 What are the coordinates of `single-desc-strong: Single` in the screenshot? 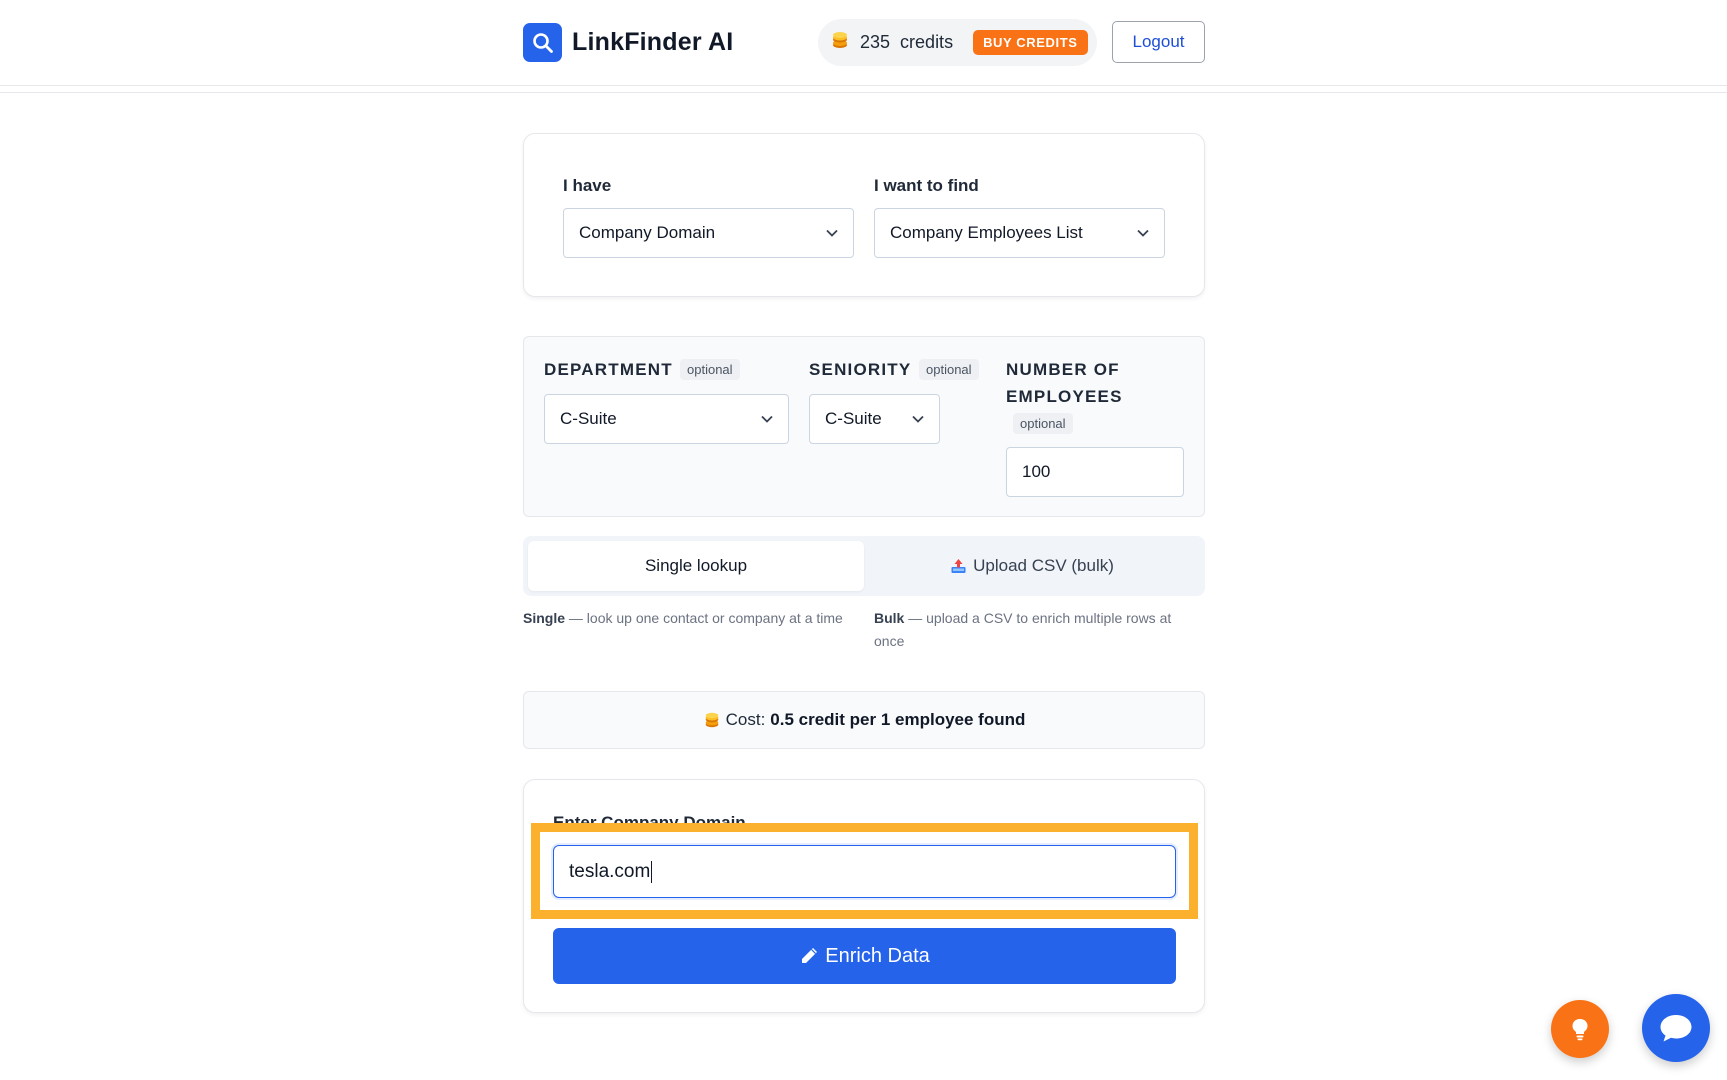 It's located at (544, 618).